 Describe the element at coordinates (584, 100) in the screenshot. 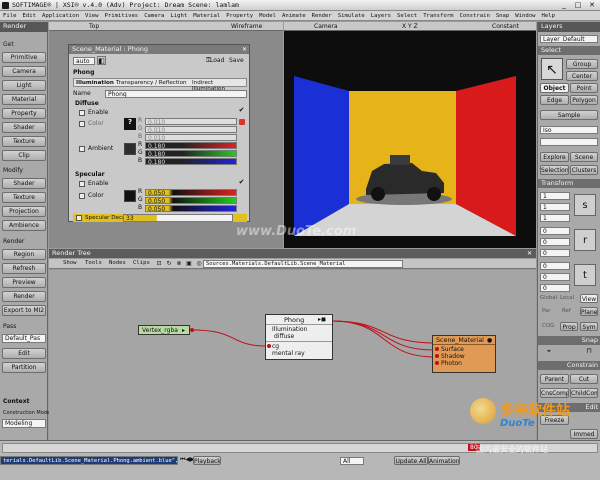

I see `polygon-button: Polygon` at that location.